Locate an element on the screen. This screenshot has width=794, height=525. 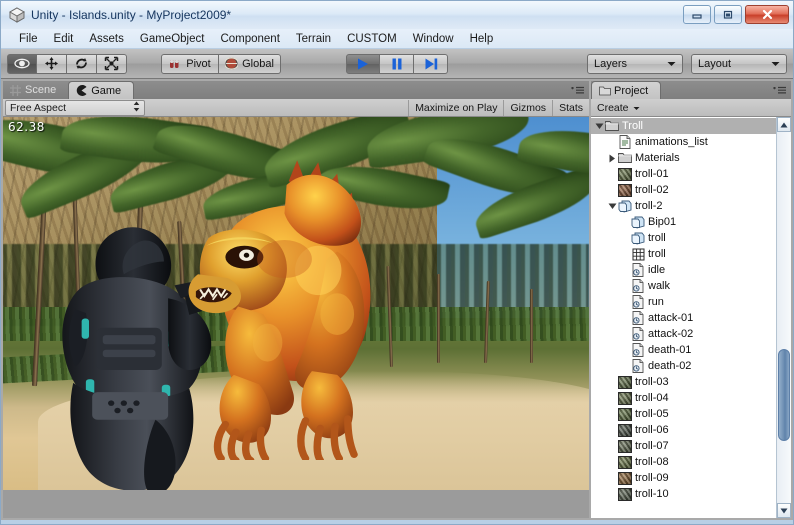
tree-row: troll-04 is located at coordinates (683, 398).